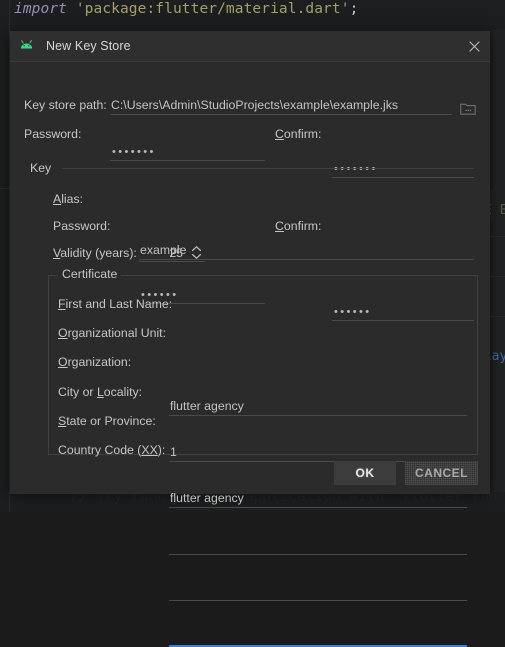 Image resolution: width=505 pixels, height=647 pixels. Describe the element at coordinates (212, 9) in the screenshot. I see `code-string: 'package:flutter/material.dart'` at that location.